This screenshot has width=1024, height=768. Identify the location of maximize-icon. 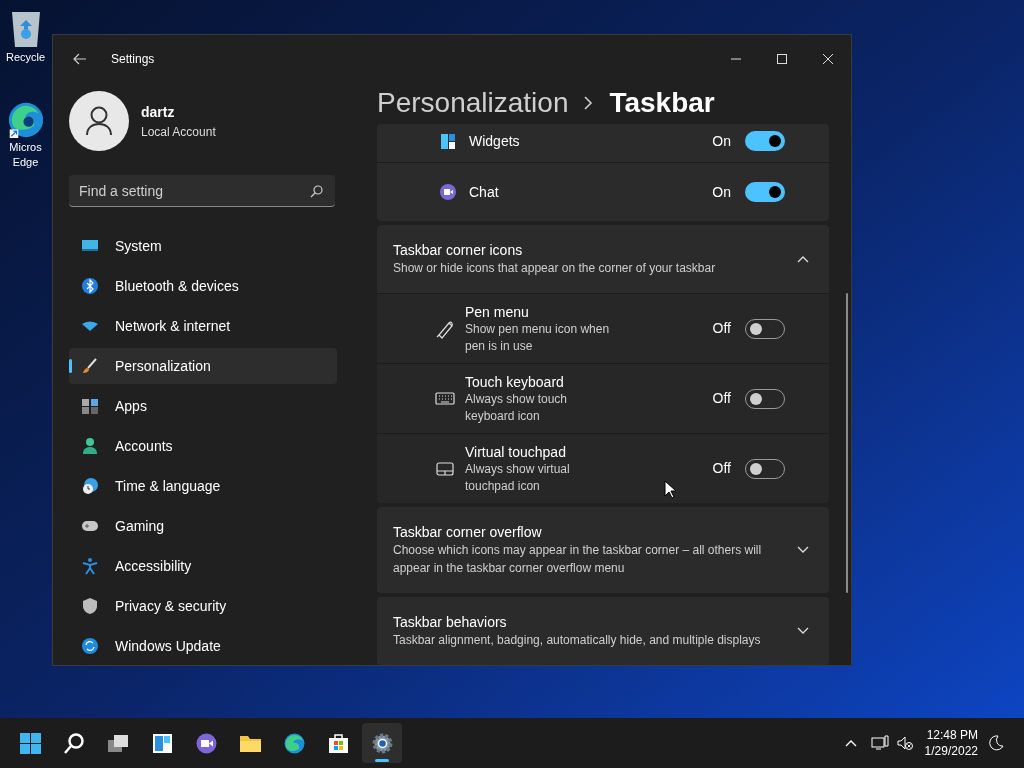
(782, 59).